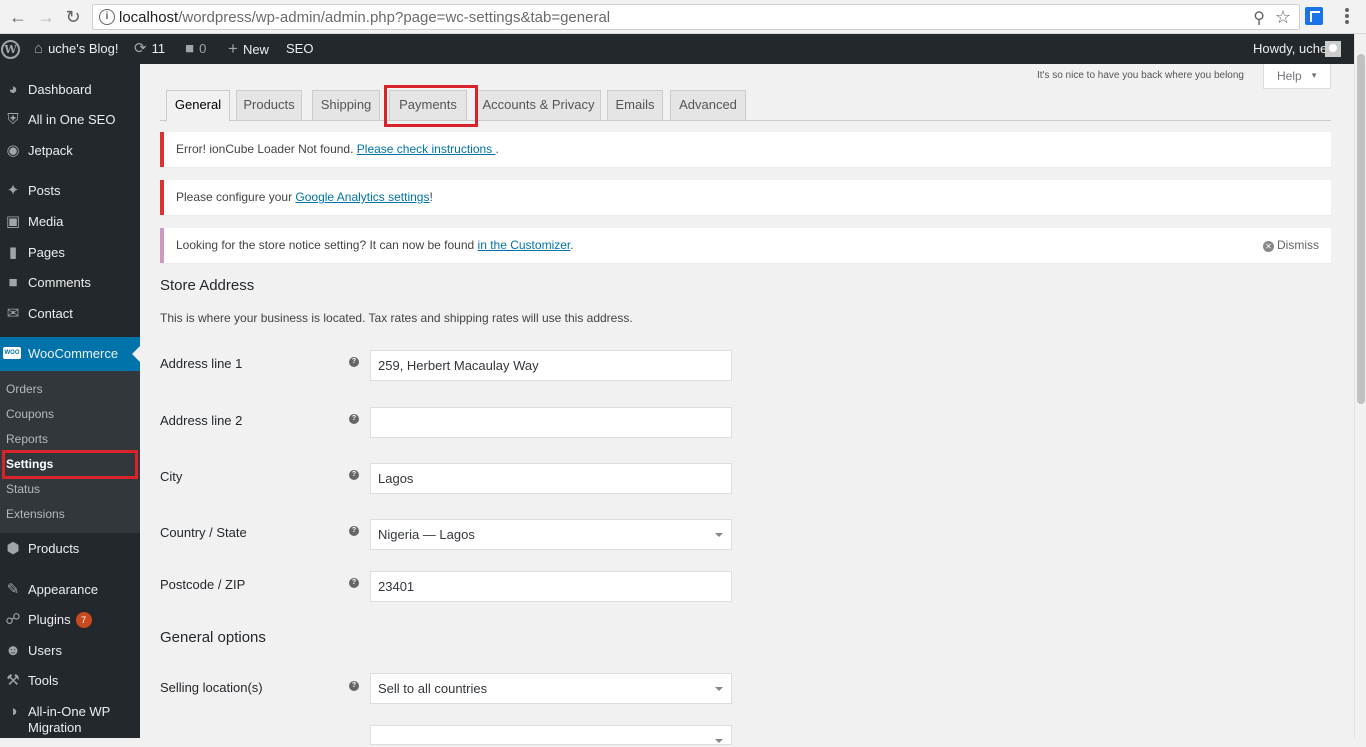  What do you see at coordinates (1314, 75) in the screenshot?
I see `caret-down-icon: ▼` at bounding box center [1314, 75].